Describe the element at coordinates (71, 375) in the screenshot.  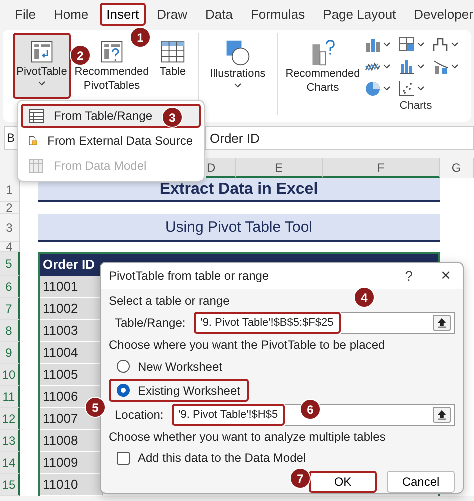
I see `table-cell: 11005` at that location.